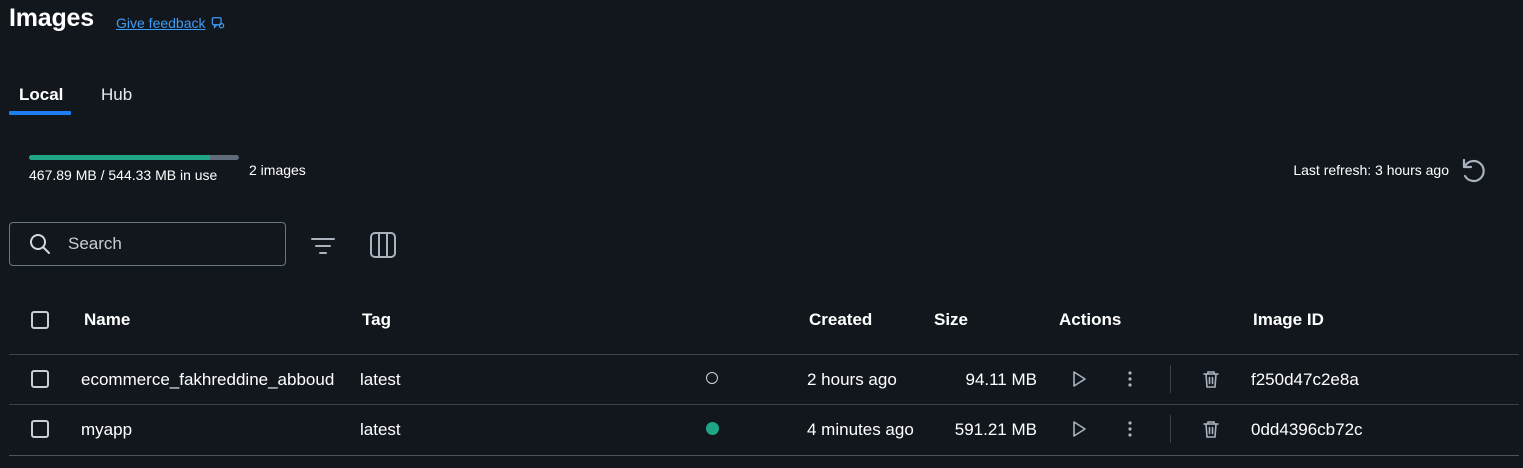 The image size is (1523, 468). I want to click on column-header-tag: Tag, so click(376, 320).